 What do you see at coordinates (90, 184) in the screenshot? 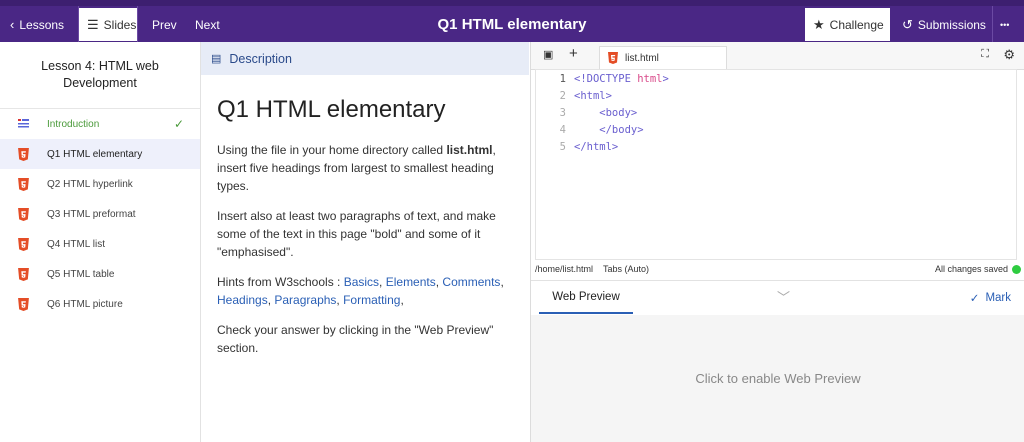
I see `sidebar-item-label: Q2 HTML hyperlink` at bounding box center [90, 184].